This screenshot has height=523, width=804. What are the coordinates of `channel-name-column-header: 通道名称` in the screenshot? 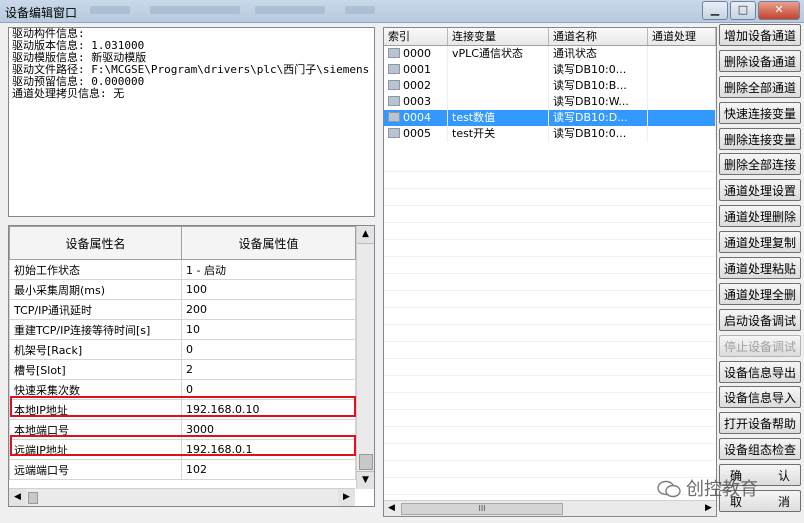 It's located at (598, 36).